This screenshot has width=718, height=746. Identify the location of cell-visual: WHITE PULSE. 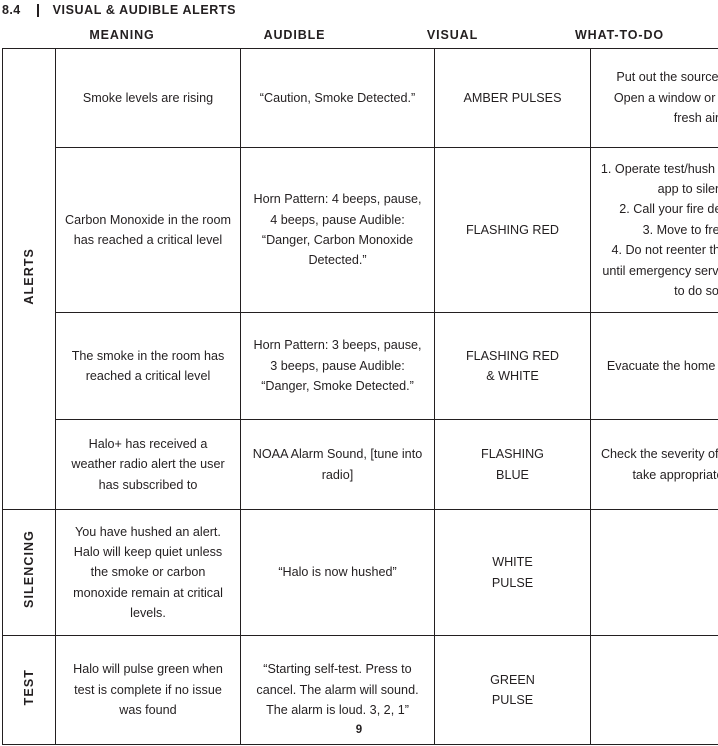
(512, 572).